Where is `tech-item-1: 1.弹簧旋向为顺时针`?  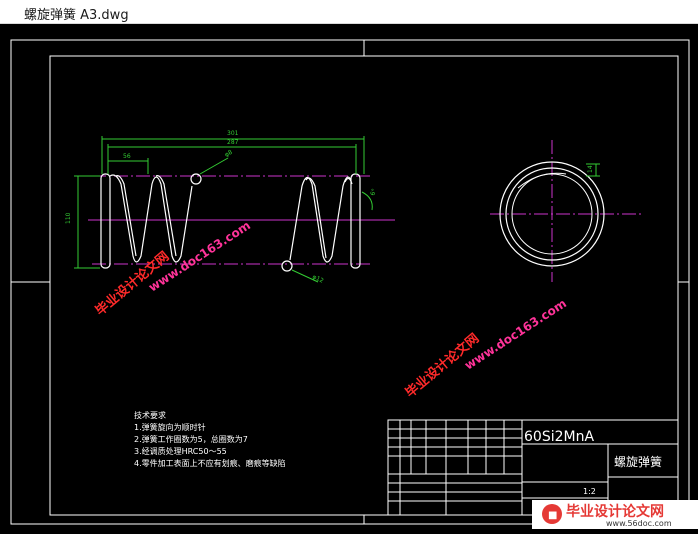
tech-item-1: 1.弹簧旋向为顺时针 is located at coordinates (170, 427).